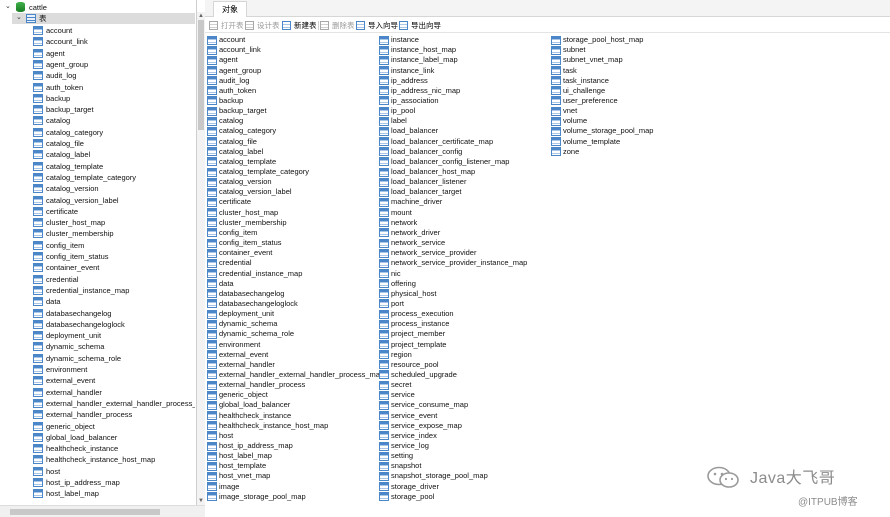  Describe the element at coordinates (97, 18) in the screenshot. I see `tree-item-tables-group: ⌄ 表` at that location.